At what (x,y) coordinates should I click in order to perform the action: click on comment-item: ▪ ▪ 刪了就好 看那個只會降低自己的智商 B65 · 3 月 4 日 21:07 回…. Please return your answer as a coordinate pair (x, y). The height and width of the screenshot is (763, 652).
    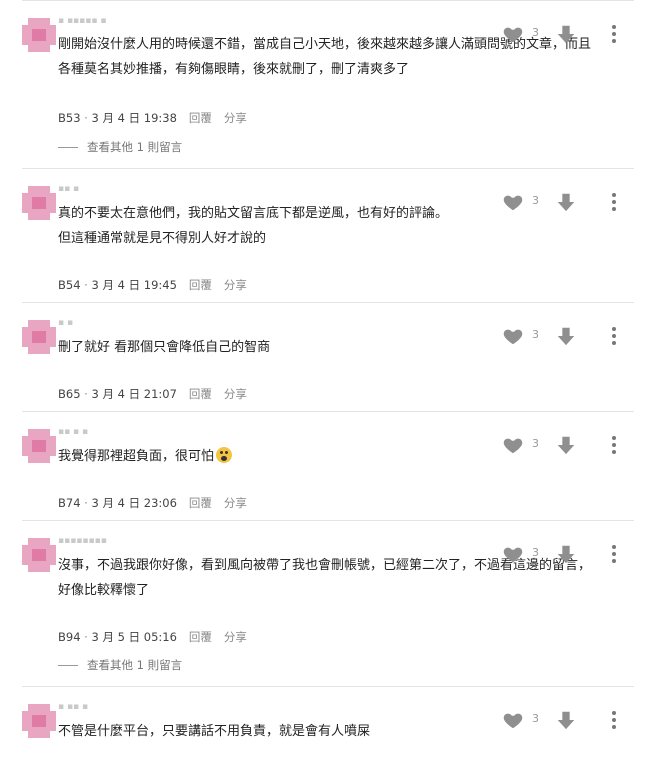
    Looking at the image, I should click on (328, 364).